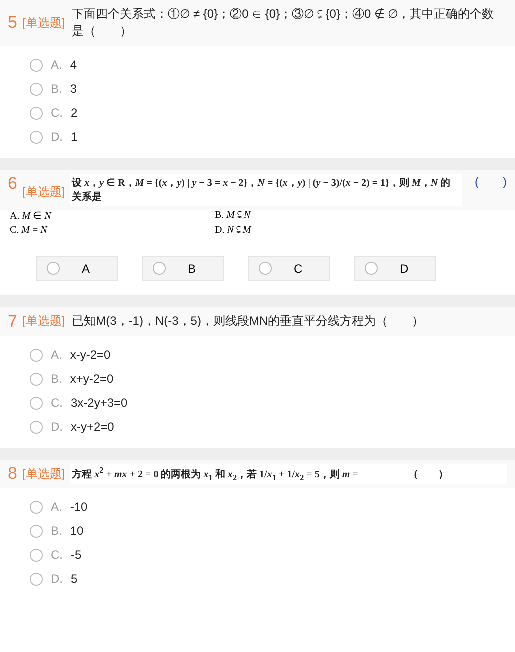  What do you see at coordinates (289, 268) in the screenshot?
I see `answer-button: C` at bounding box center [289, 268].